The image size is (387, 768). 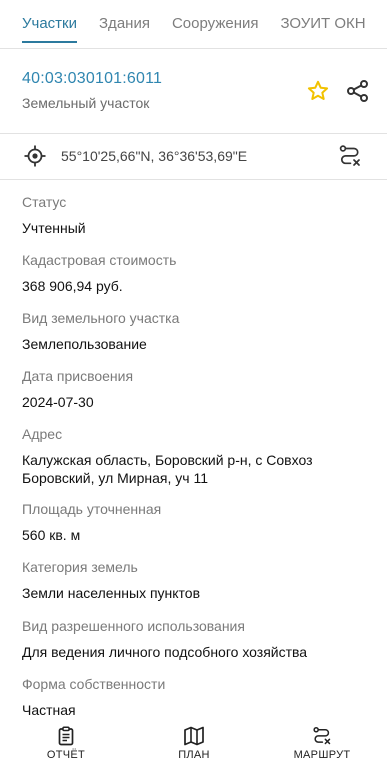 I want to click on route-nav-button: МАРШРУТ, so click(x=322, y=743).